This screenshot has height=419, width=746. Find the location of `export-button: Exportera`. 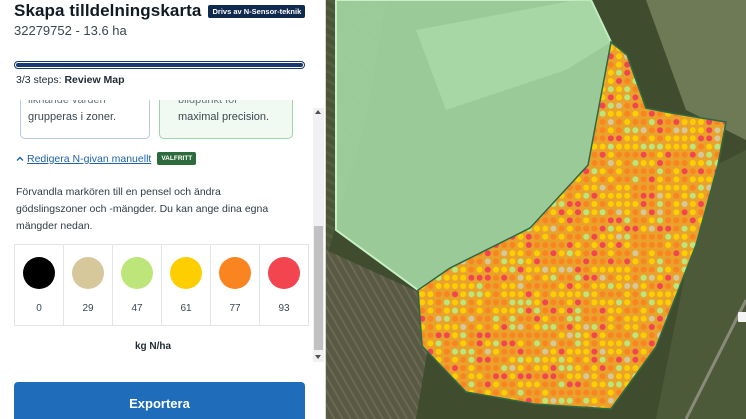

export-button: Exportera is located at coordinates (159, 400).